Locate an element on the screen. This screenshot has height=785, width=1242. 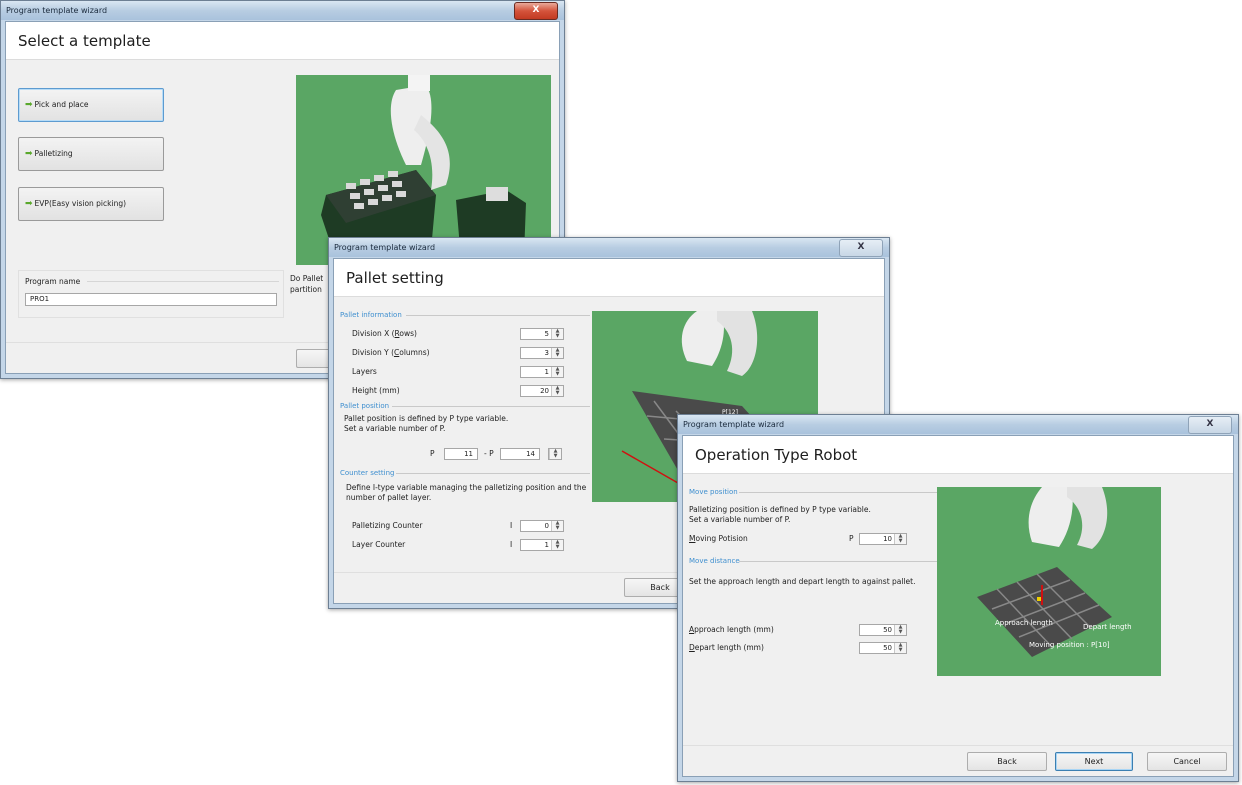
layer-counter-label: Layer Counter is located at coordinates (379, 544).